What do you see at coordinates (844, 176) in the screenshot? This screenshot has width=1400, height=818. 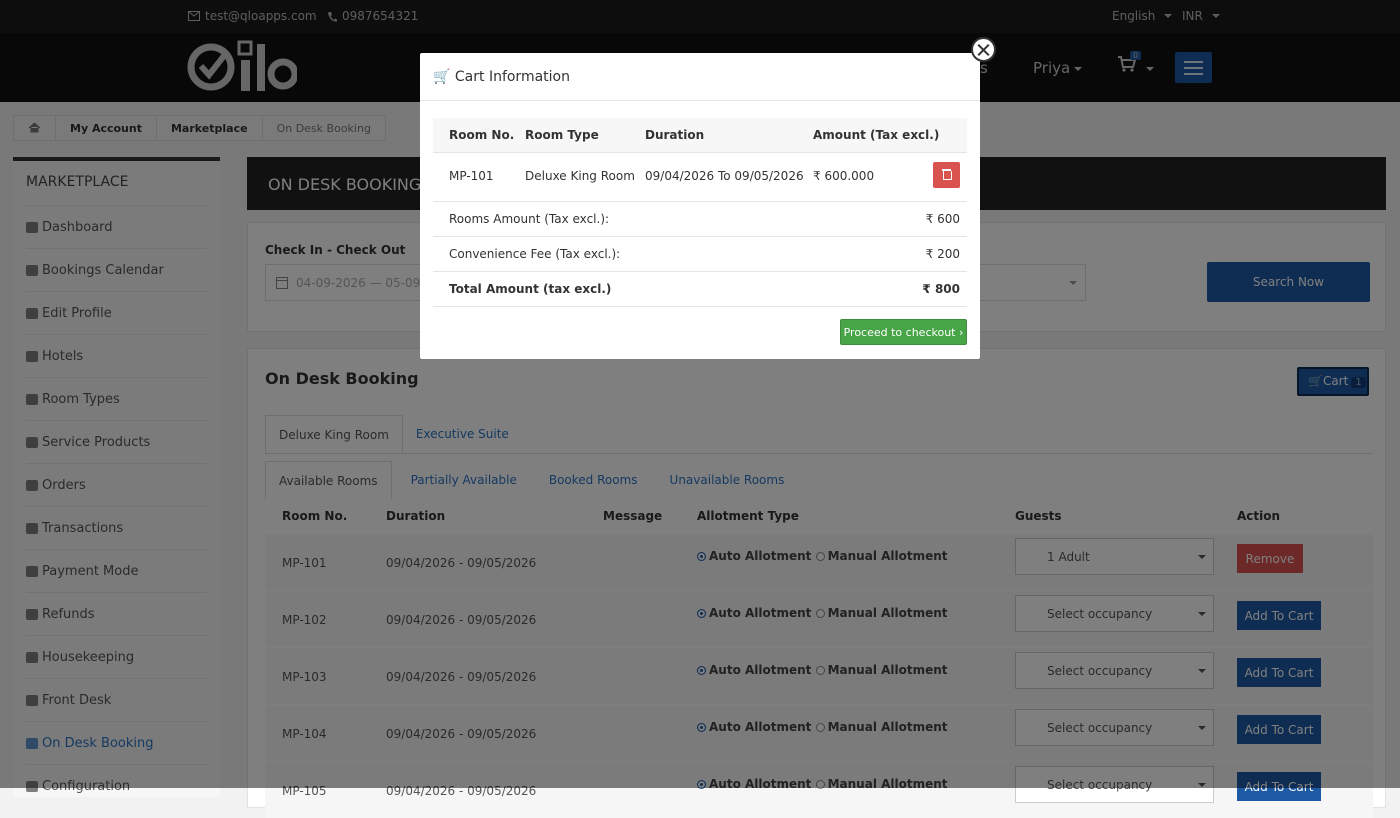 I see `cart-amount: ₹ 600.000` at bounding box center [844, 176].